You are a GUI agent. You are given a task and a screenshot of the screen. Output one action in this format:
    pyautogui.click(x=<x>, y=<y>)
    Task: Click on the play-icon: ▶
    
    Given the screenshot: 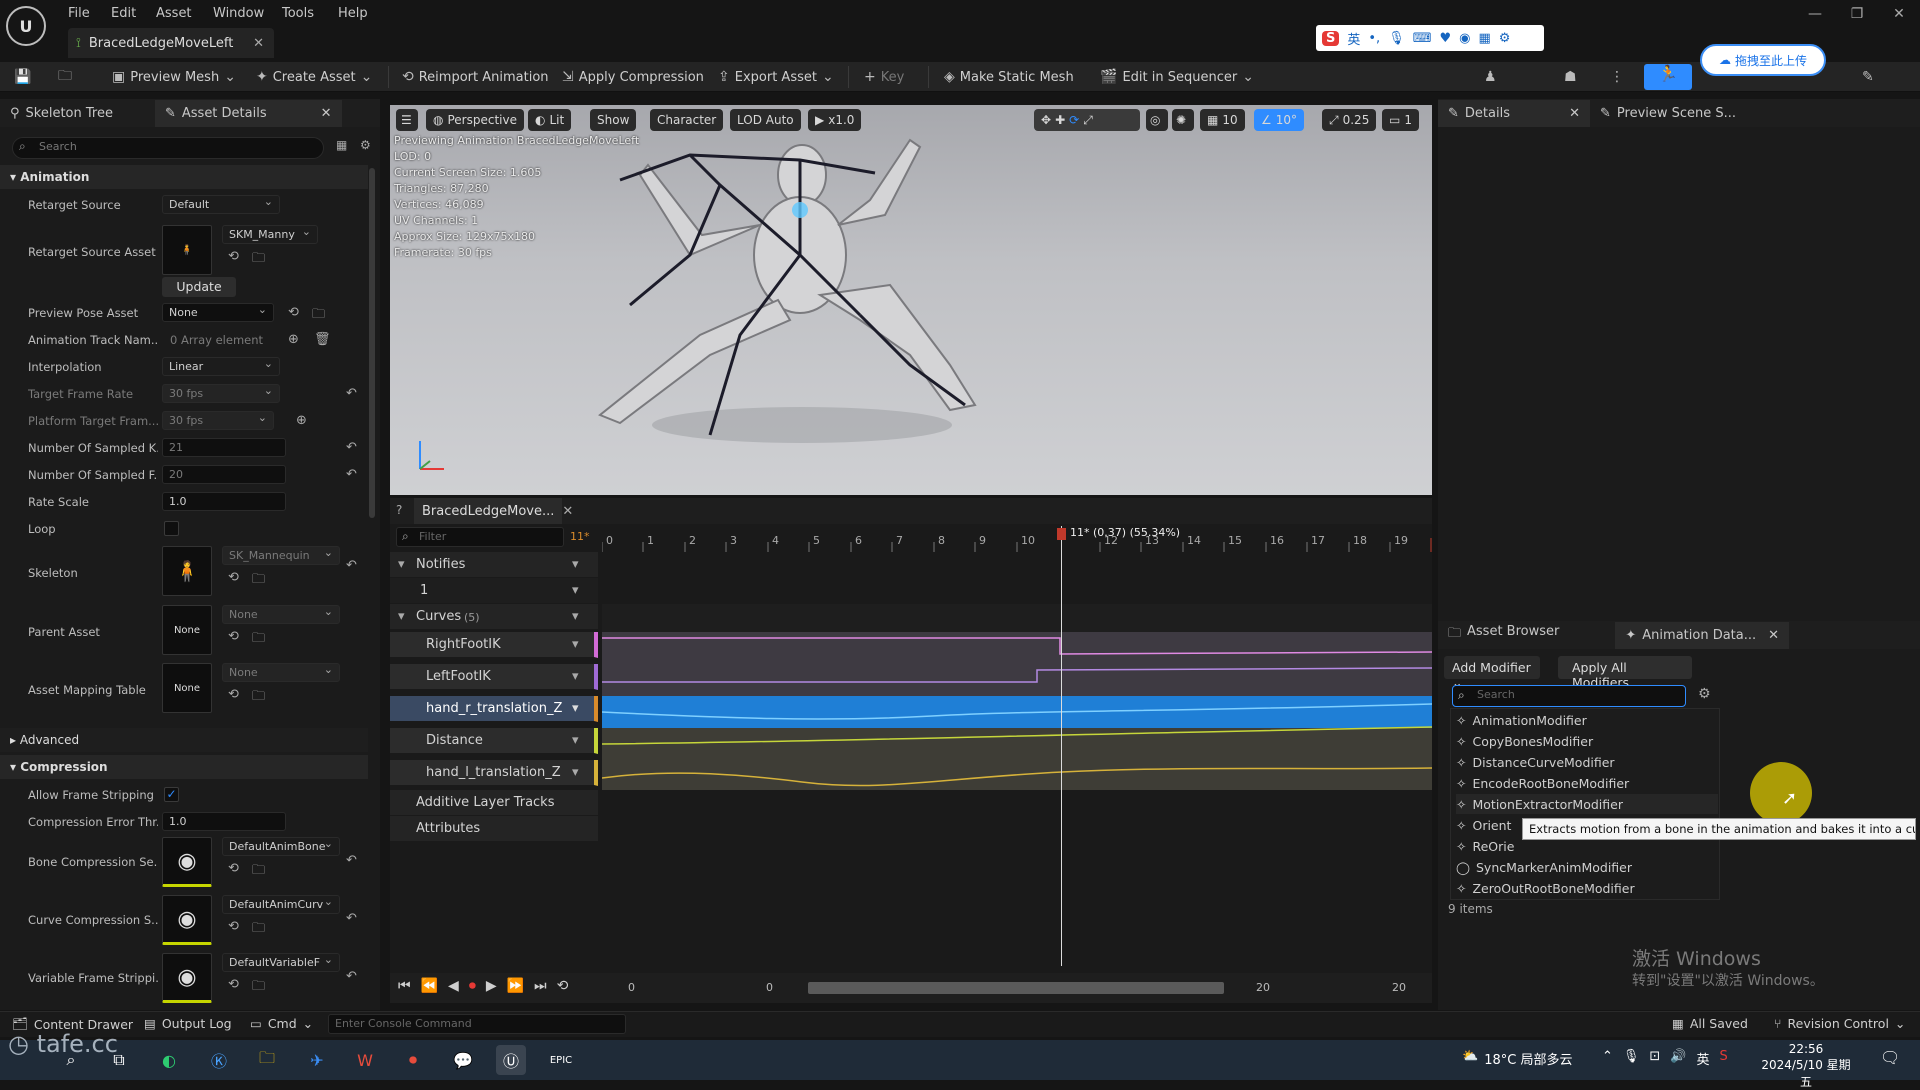 What is the action you would take?
    pyautogui.click(x=491, y=986)
    